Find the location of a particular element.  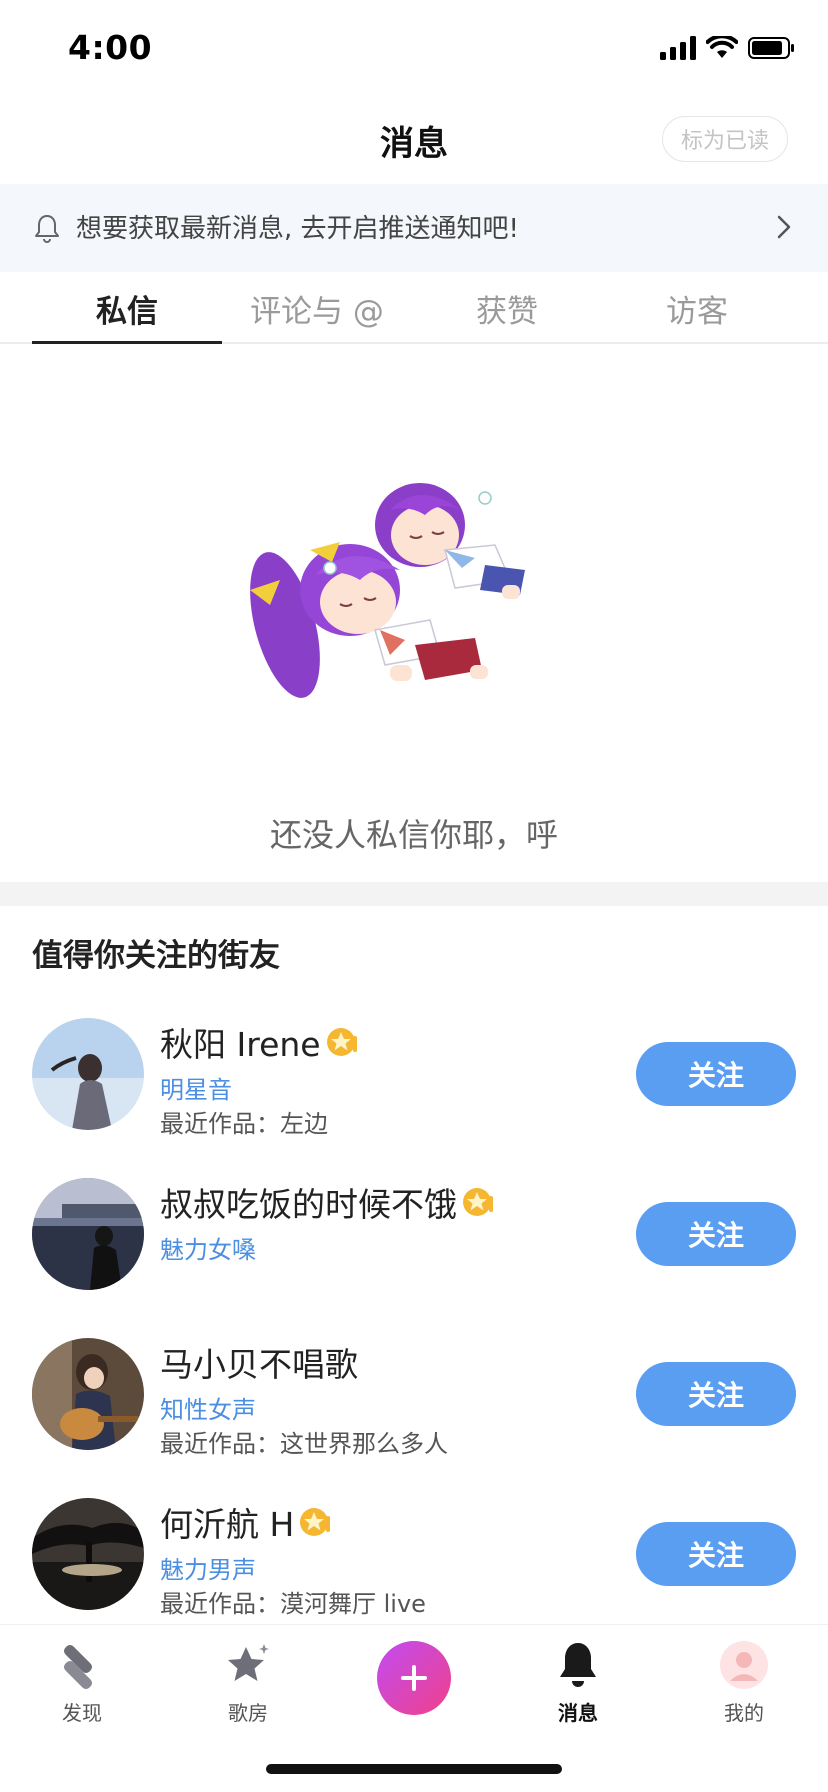

tab-likes: 获赞 is located at coordinates (507, 308).